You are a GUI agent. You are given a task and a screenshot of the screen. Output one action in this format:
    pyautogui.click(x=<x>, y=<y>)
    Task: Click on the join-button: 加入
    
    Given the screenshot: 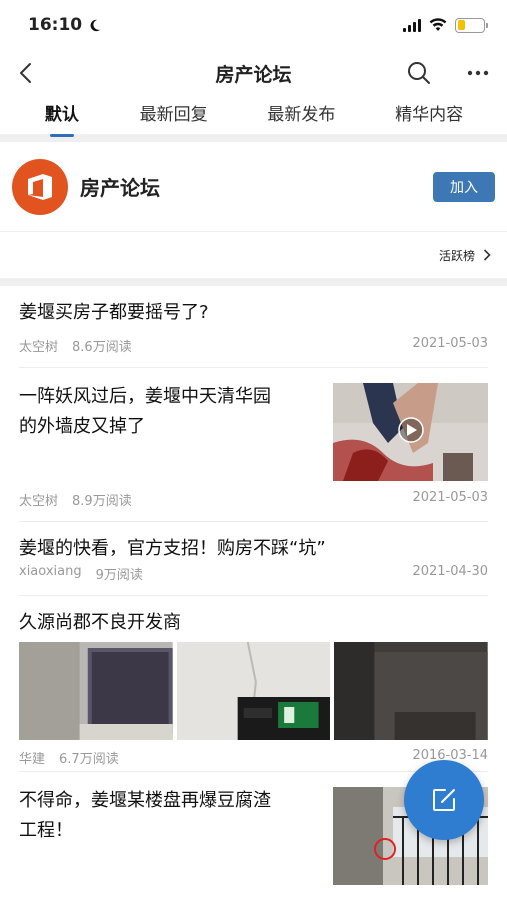 What is the action you would take?
    pyautogui.click(x=464, y=186)
    